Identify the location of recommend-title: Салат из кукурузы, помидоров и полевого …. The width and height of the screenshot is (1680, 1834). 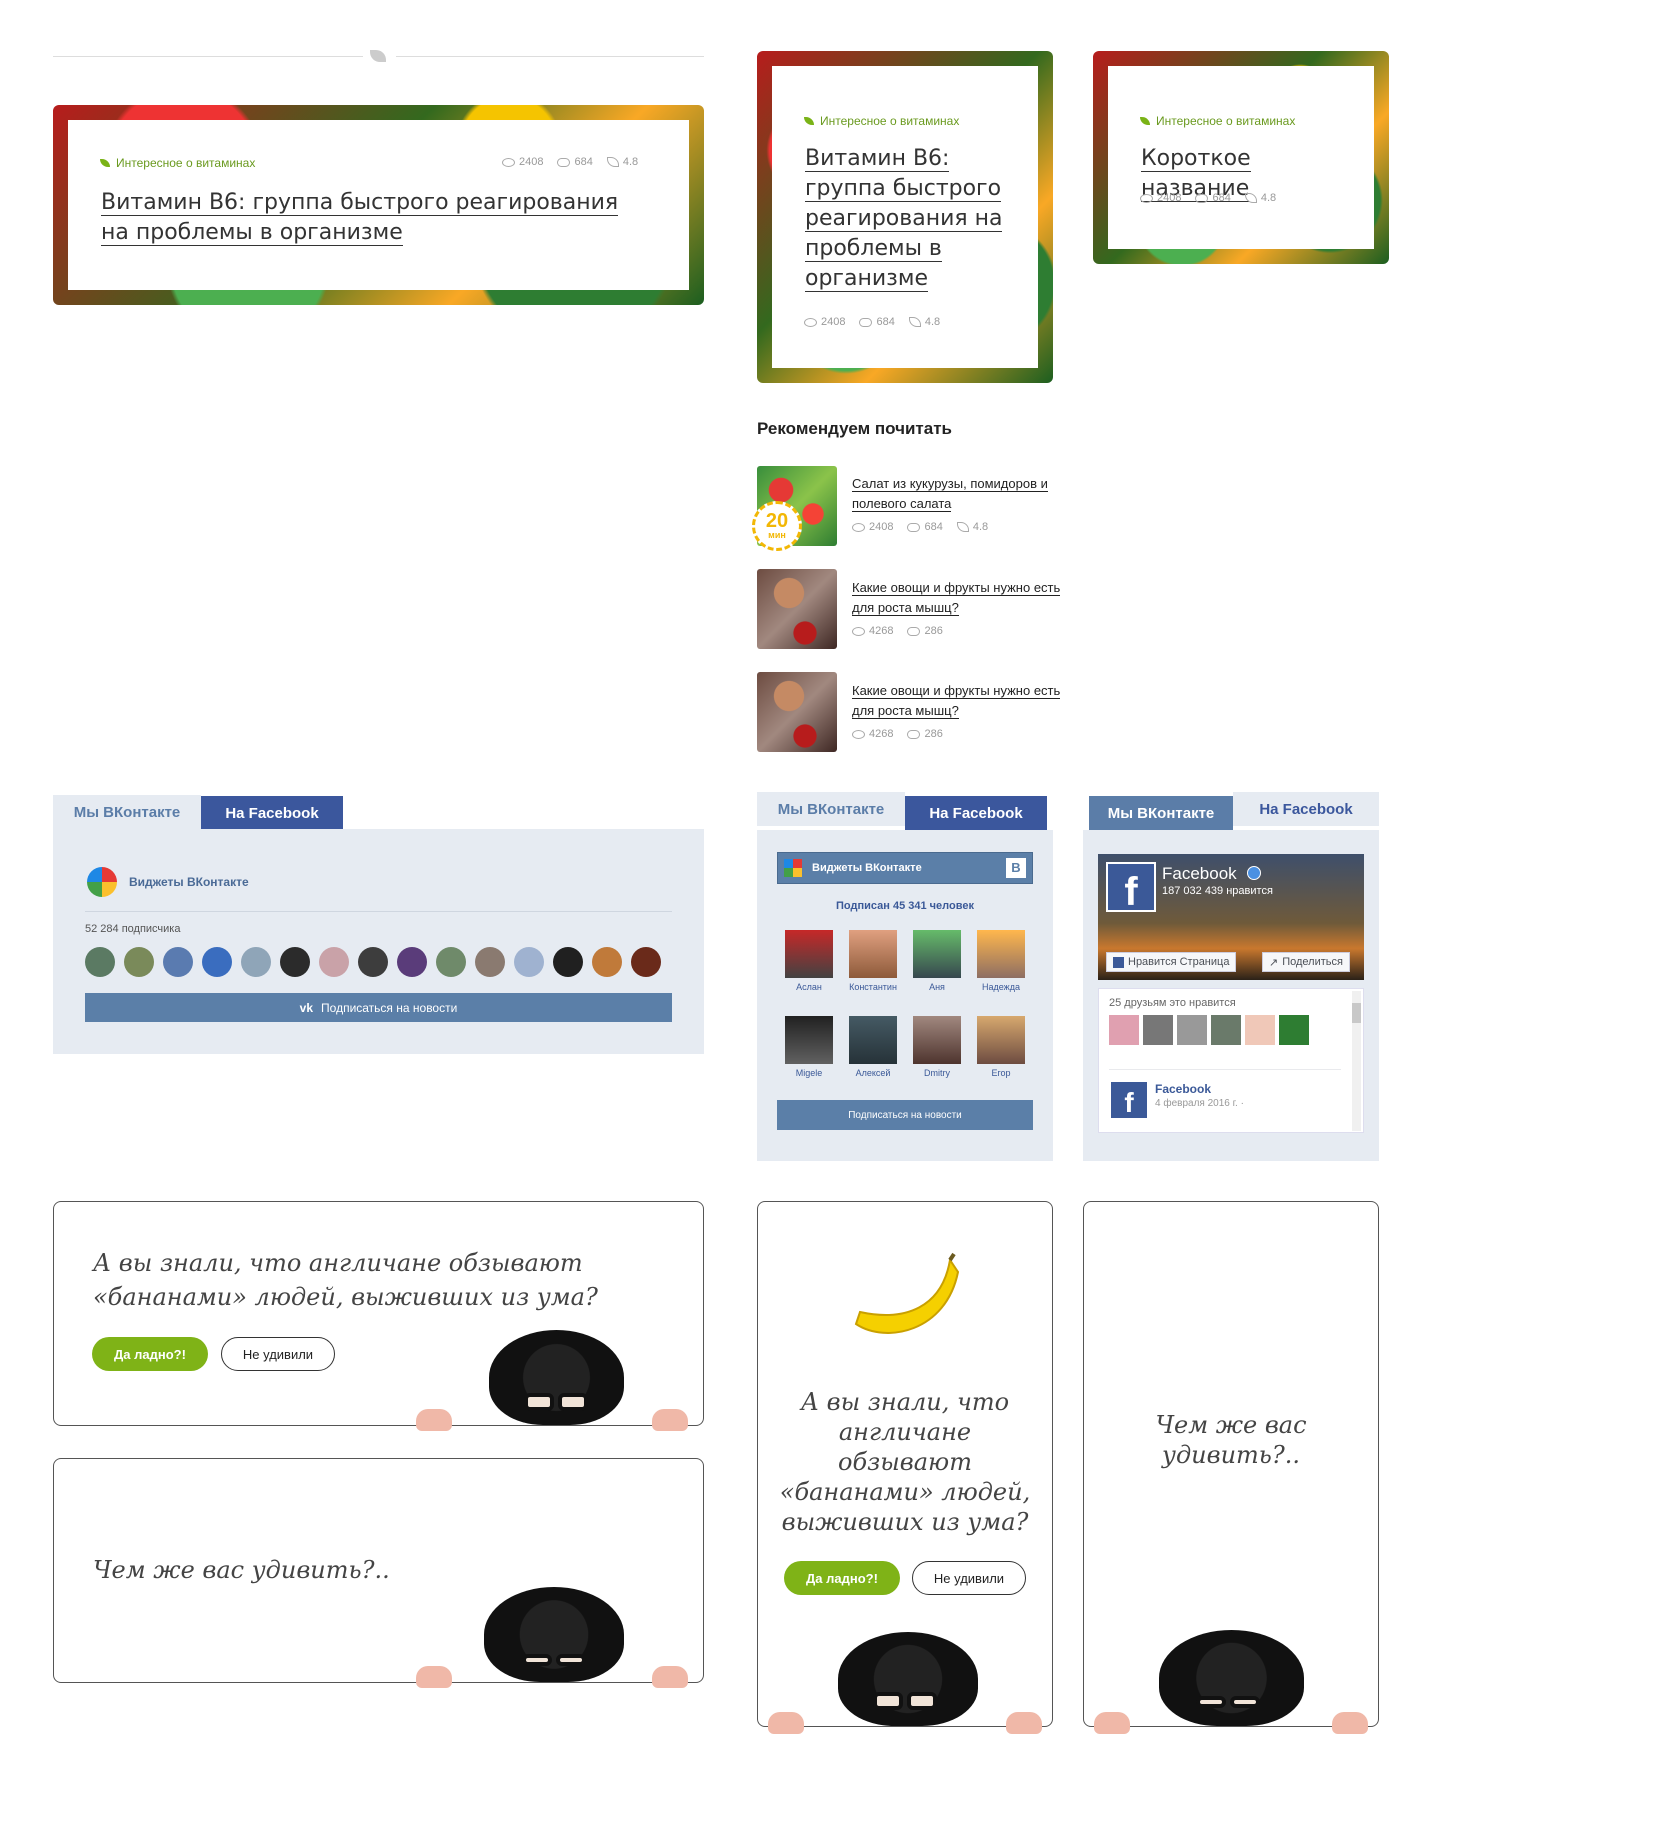
(950, 494).